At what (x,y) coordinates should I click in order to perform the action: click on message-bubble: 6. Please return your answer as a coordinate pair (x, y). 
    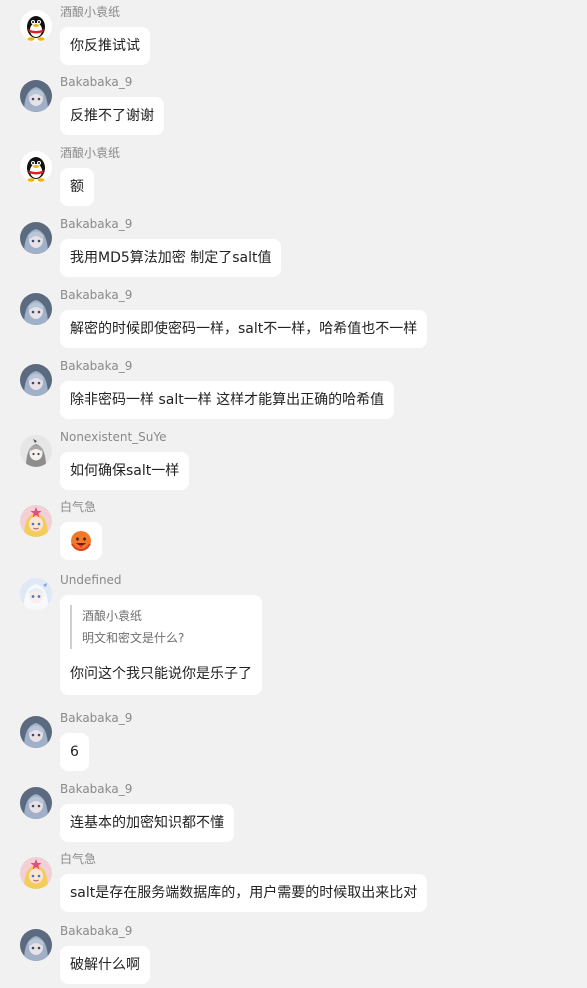
    Looking at the image, I should click on (74, 752).